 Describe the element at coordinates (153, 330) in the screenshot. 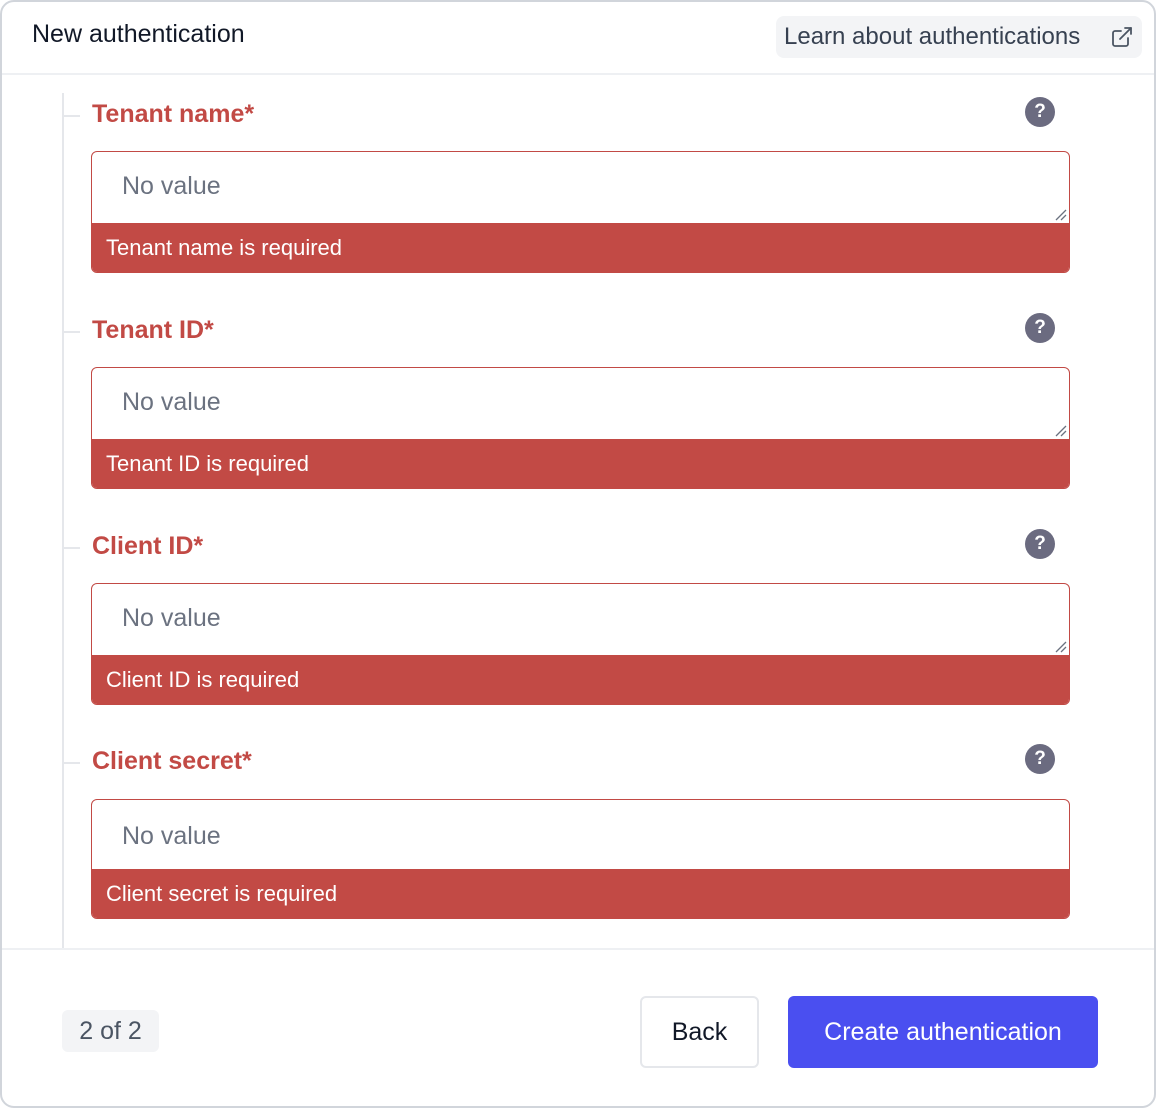

I see `field-label: Tenant ID*` at that location.